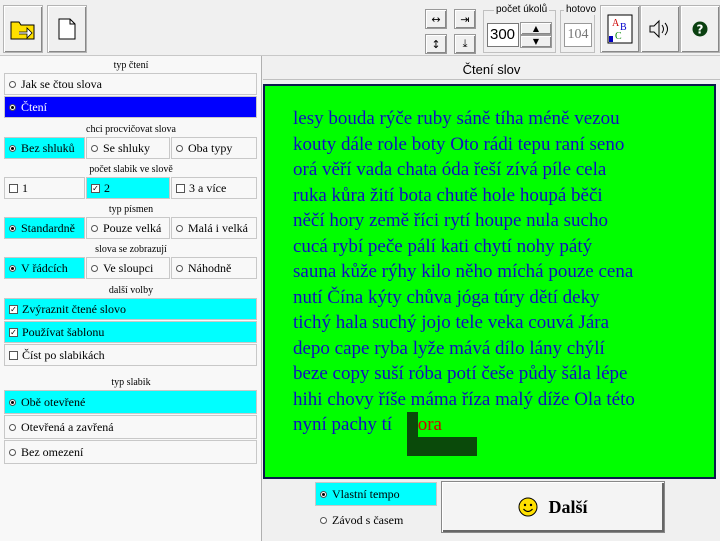 The image size is (720, 541). I want to click on option-label: Obě otevřené, so click(53, 401).